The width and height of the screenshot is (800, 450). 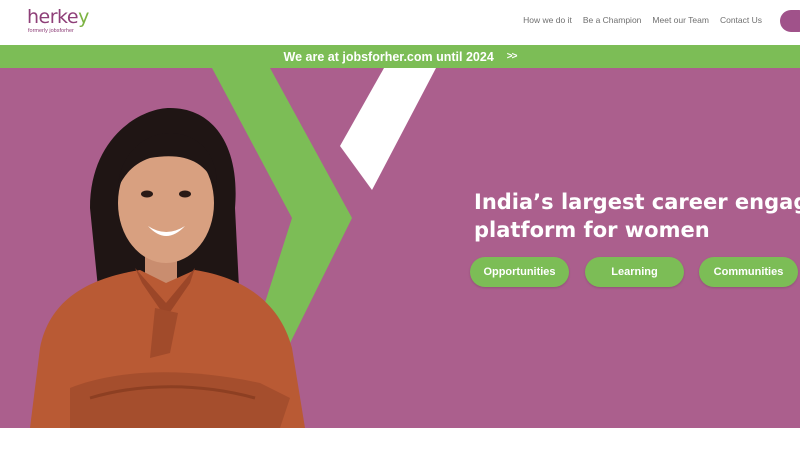 What do you see at coordinates (400, 439) in the screenshot?
I see `page-below-fold` at bounding box center [400, 439].